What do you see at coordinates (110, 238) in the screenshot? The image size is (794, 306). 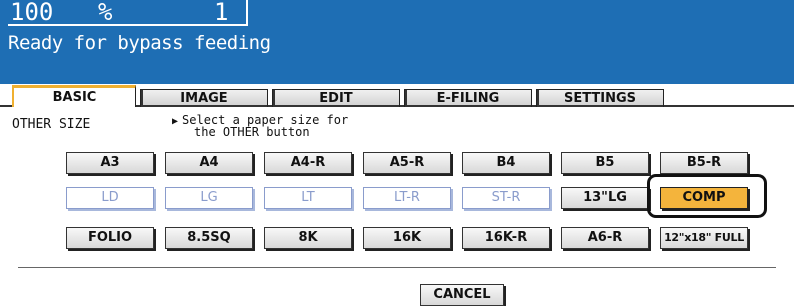 I see `paper-size-folio-button: FOLIO` at bounding box center [110, 238].